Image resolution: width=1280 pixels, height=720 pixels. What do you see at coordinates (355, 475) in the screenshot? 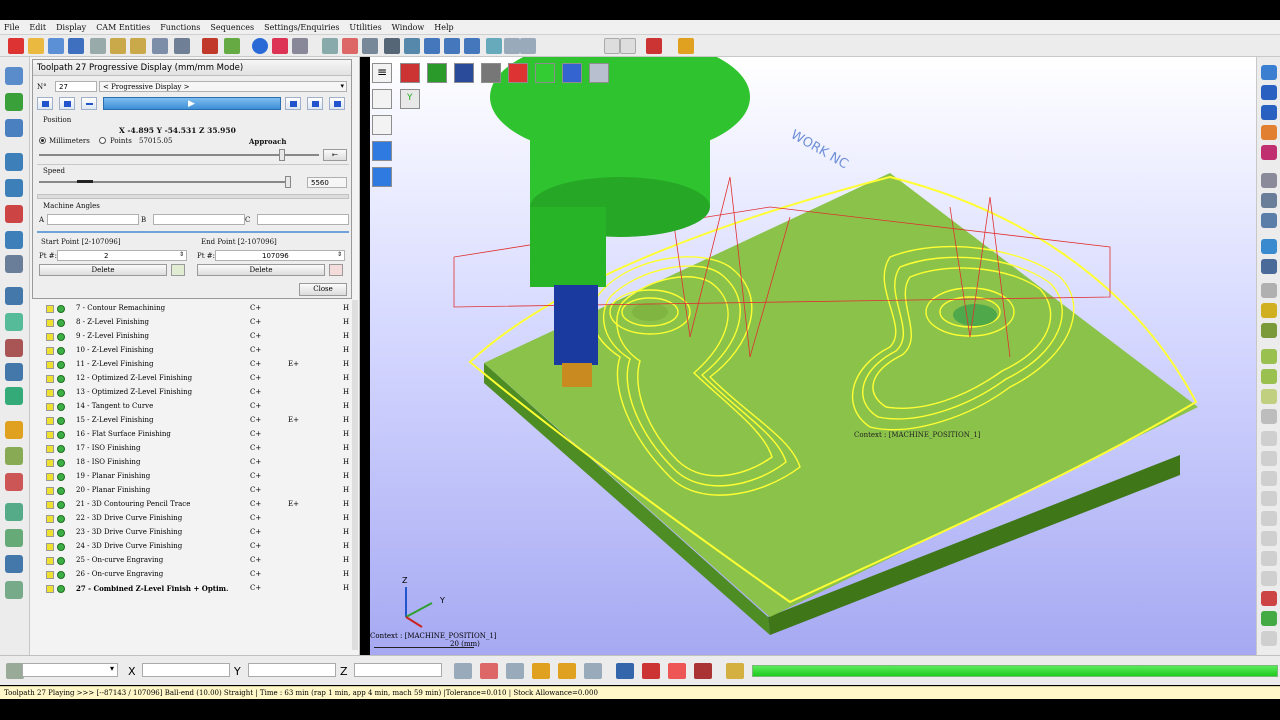
I see `toolpath-list-scrollbar` at bounding box center [355, 475].